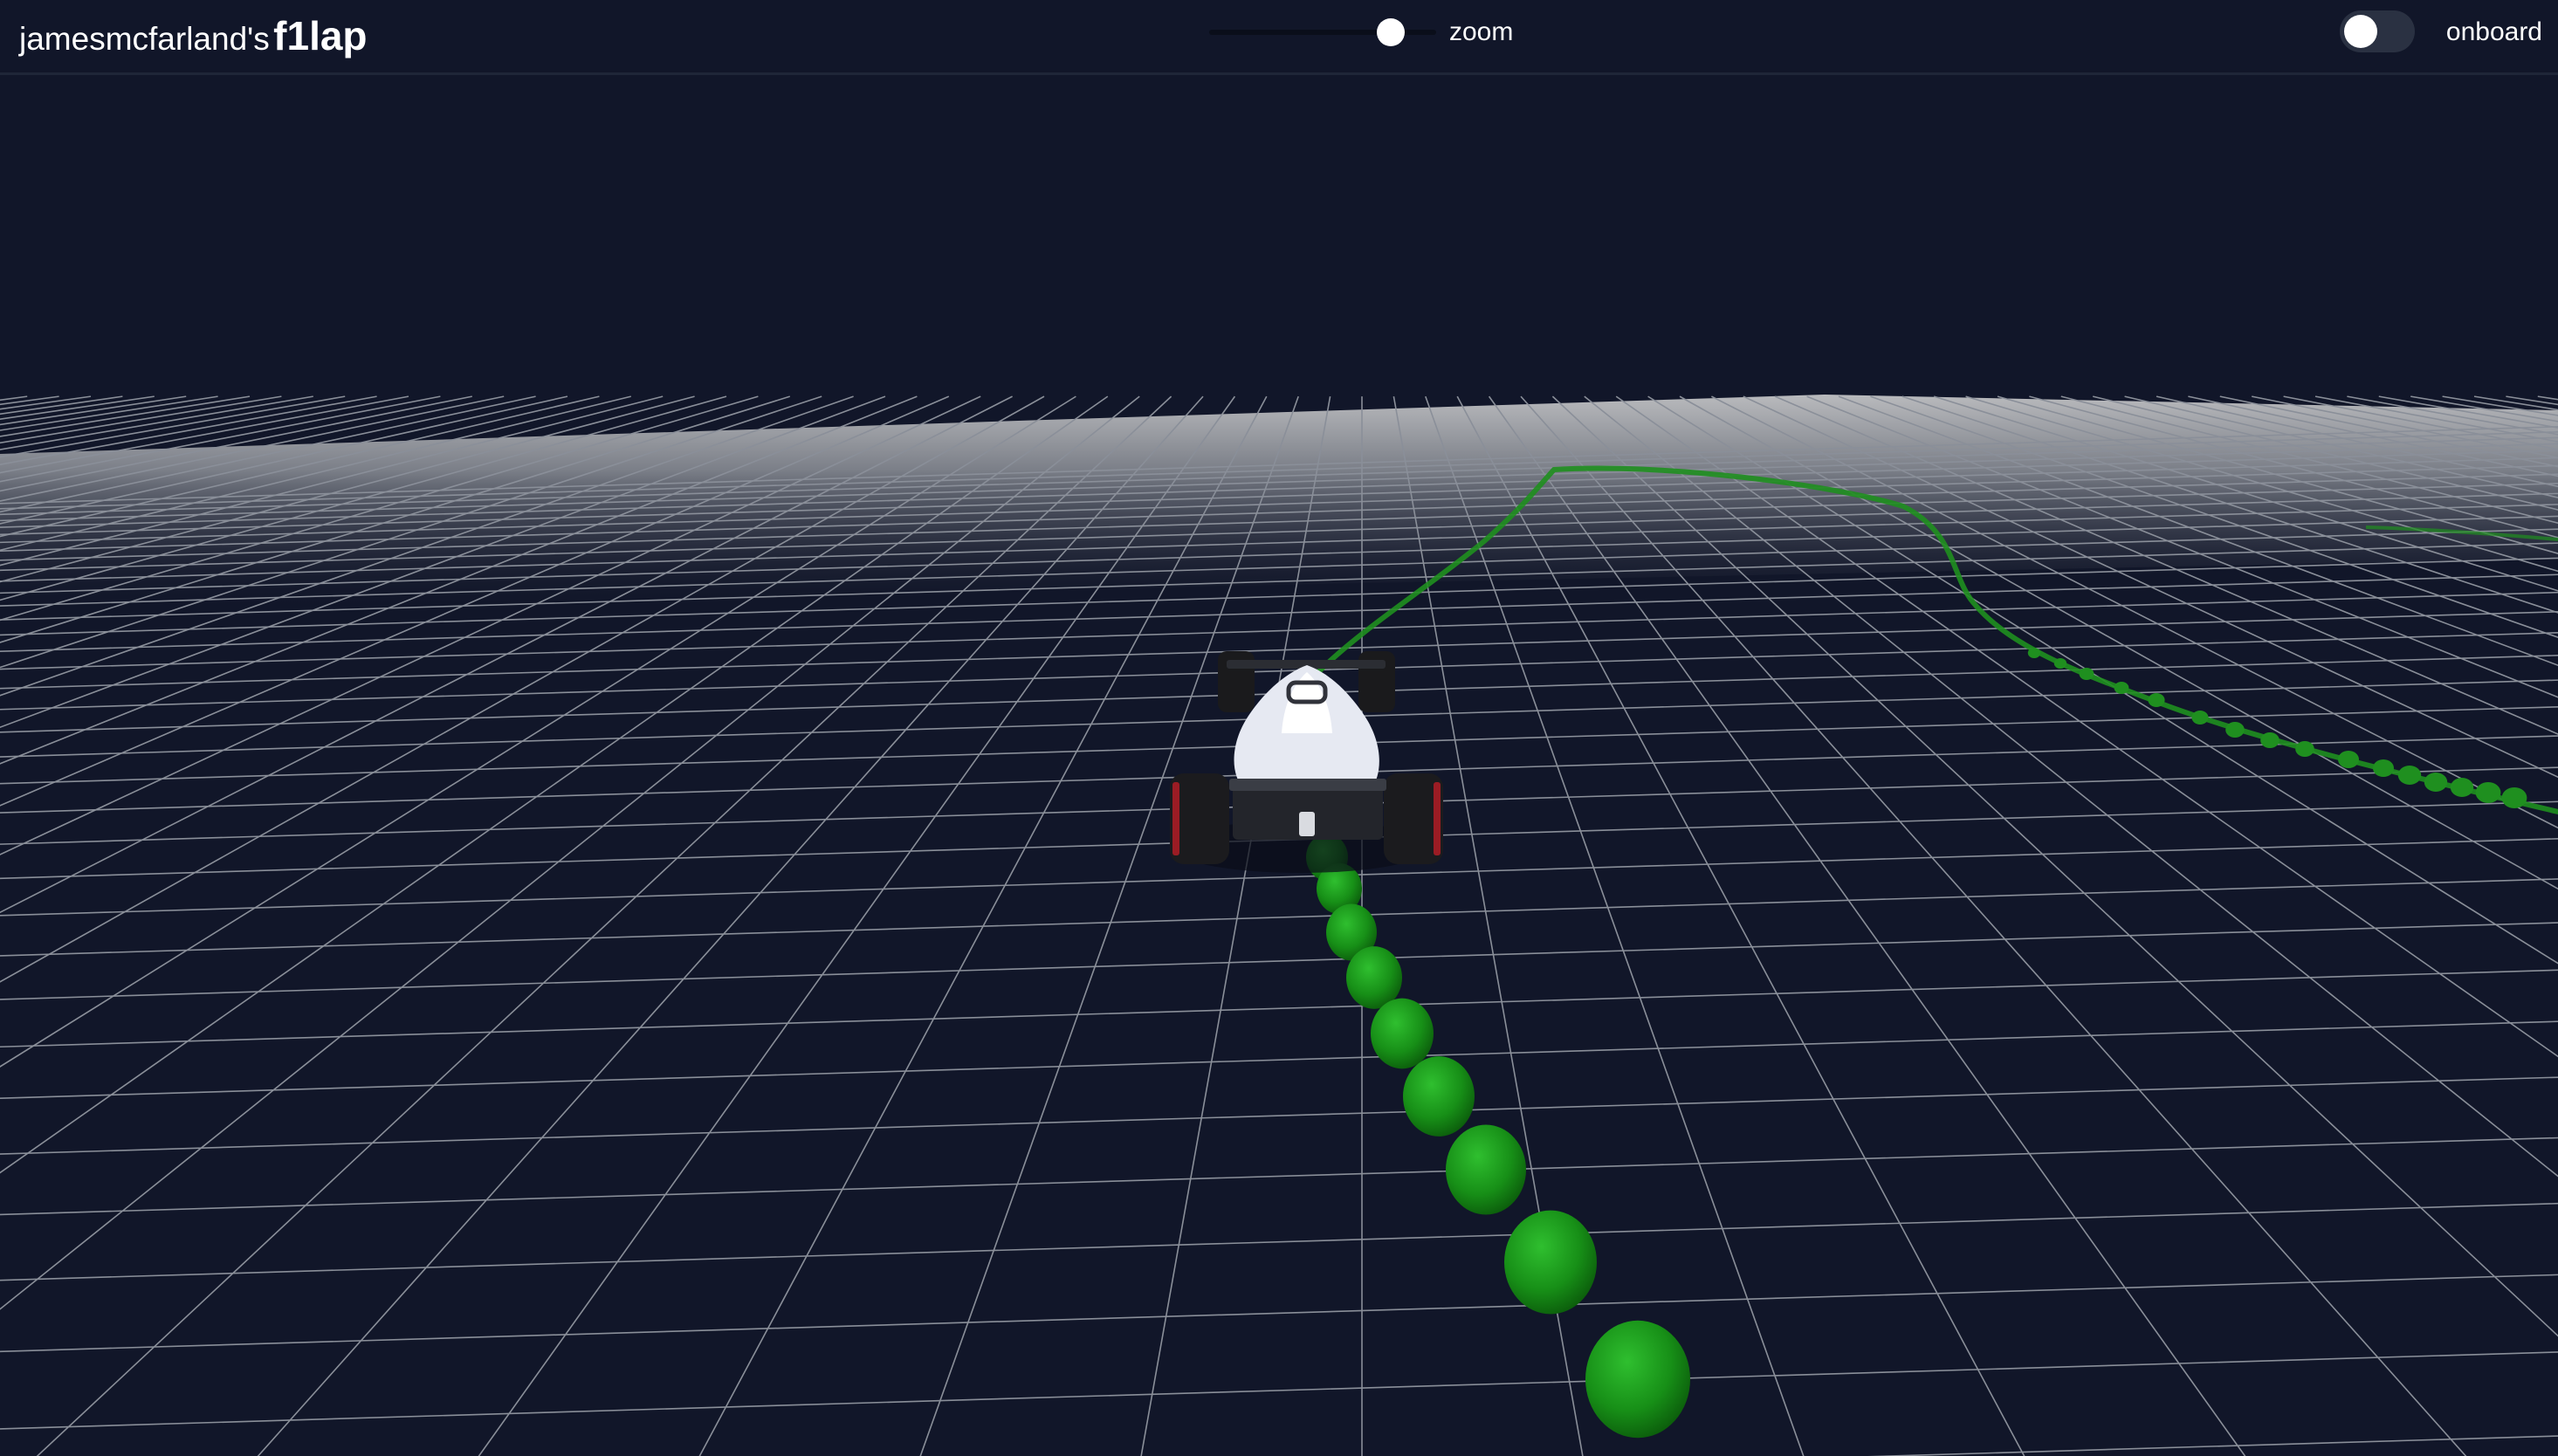  What do you see at coordinates (321, 35) in the screenshot?
I see `brand-app-name: f1lap` at bounding box center [321, 35].